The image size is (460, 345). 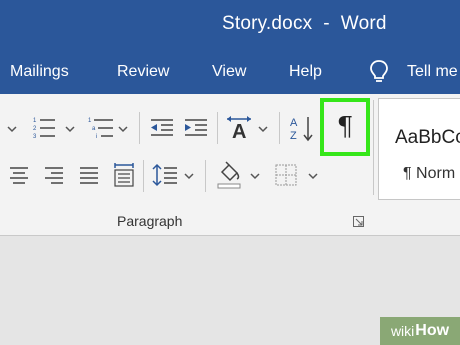 I want to click on increase-indent-button, so click(x=196, y=128).